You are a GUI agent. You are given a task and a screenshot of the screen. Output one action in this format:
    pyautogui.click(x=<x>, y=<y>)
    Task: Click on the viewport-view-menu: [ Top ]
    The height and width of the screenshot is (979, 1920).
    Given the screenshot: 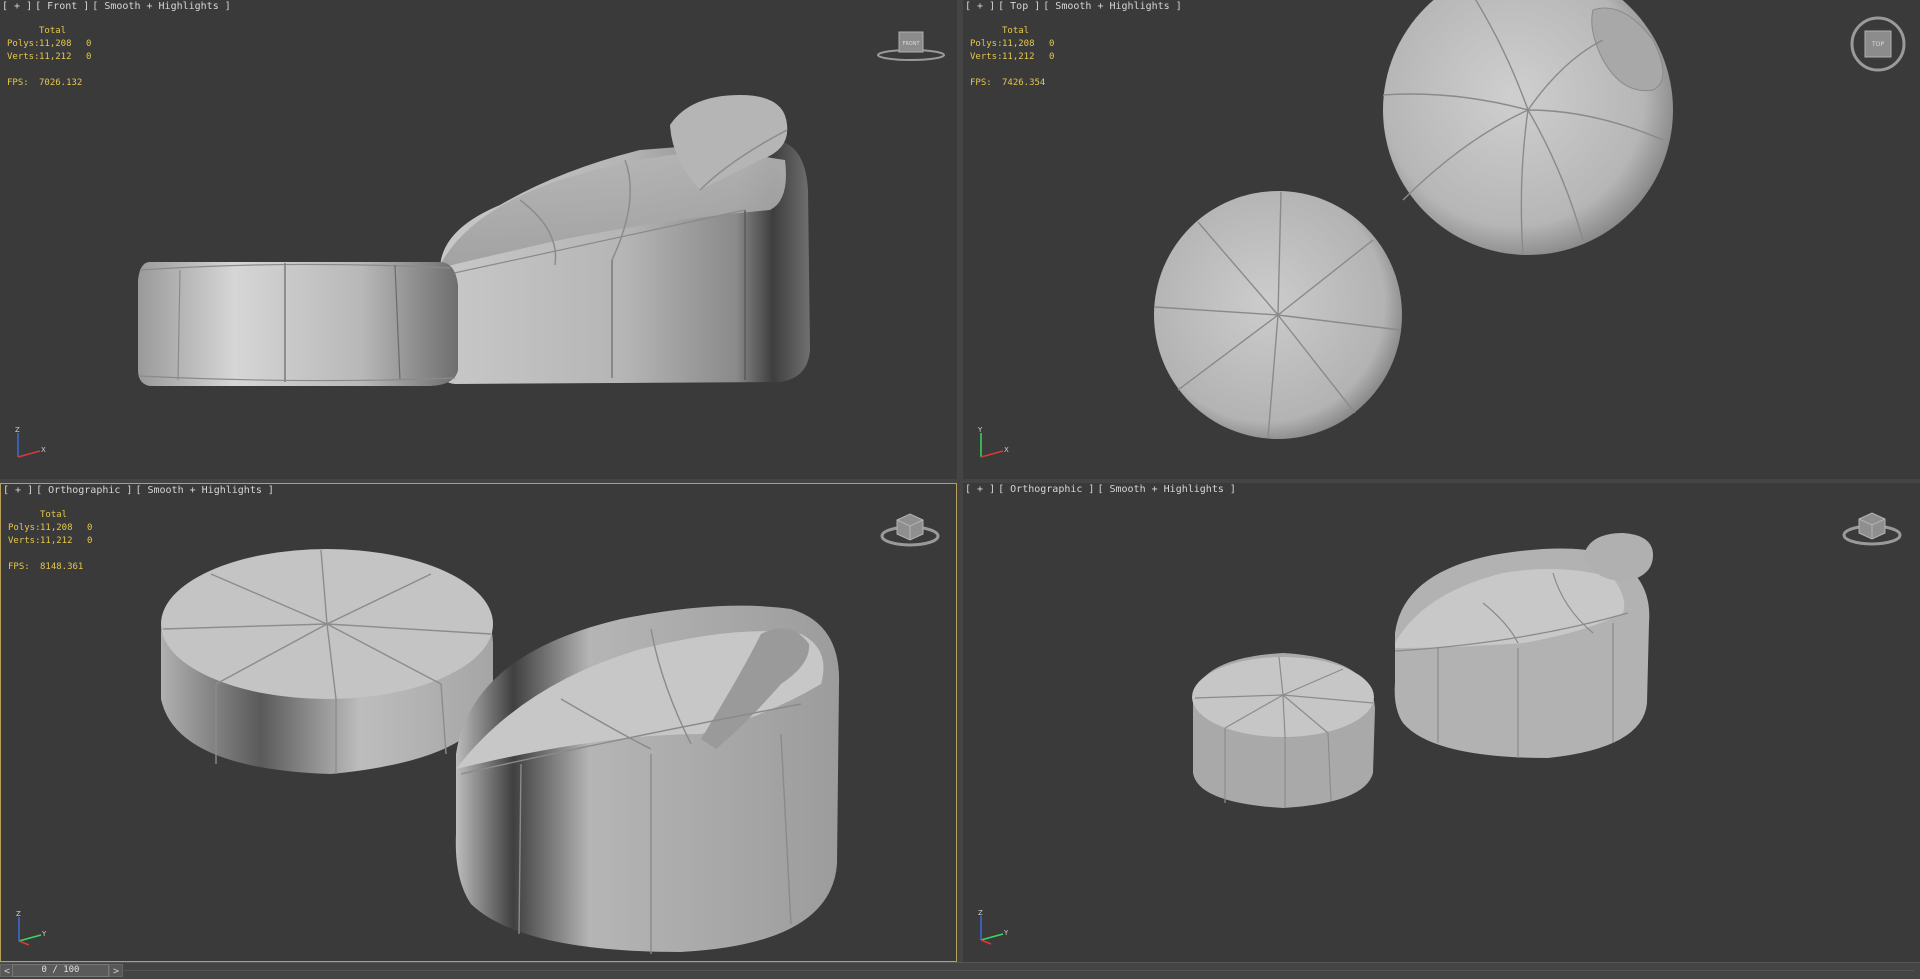 What is the action you would take?
    pyautogui.click(x=1019, y=6)
    